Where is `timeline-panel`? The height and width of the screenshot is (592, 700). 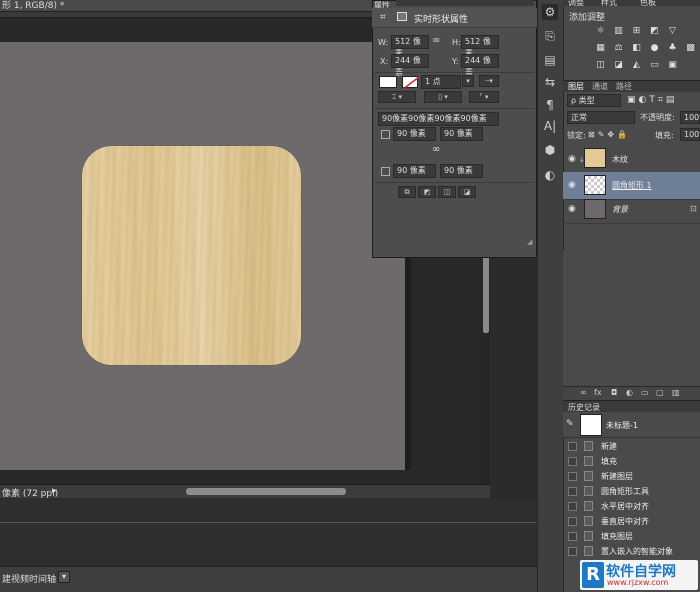
timeline-panel is located at coordinates (281, 533).